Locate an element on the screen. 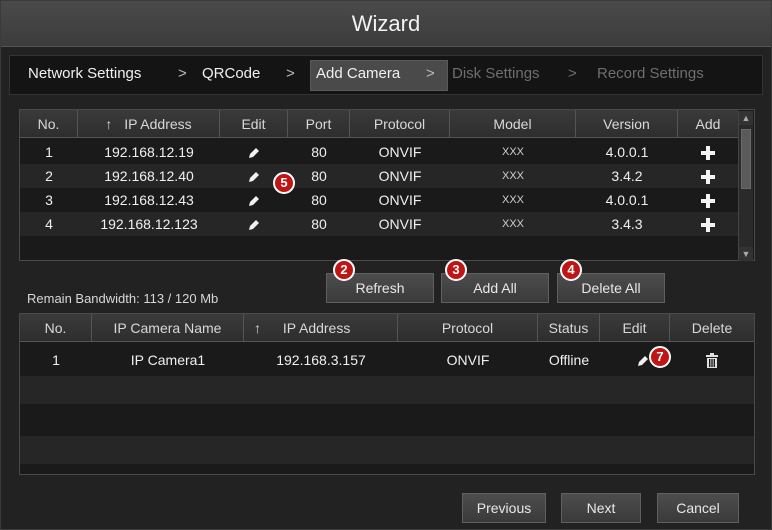  title-bar: Wizard is located at coordinates (386, 24).